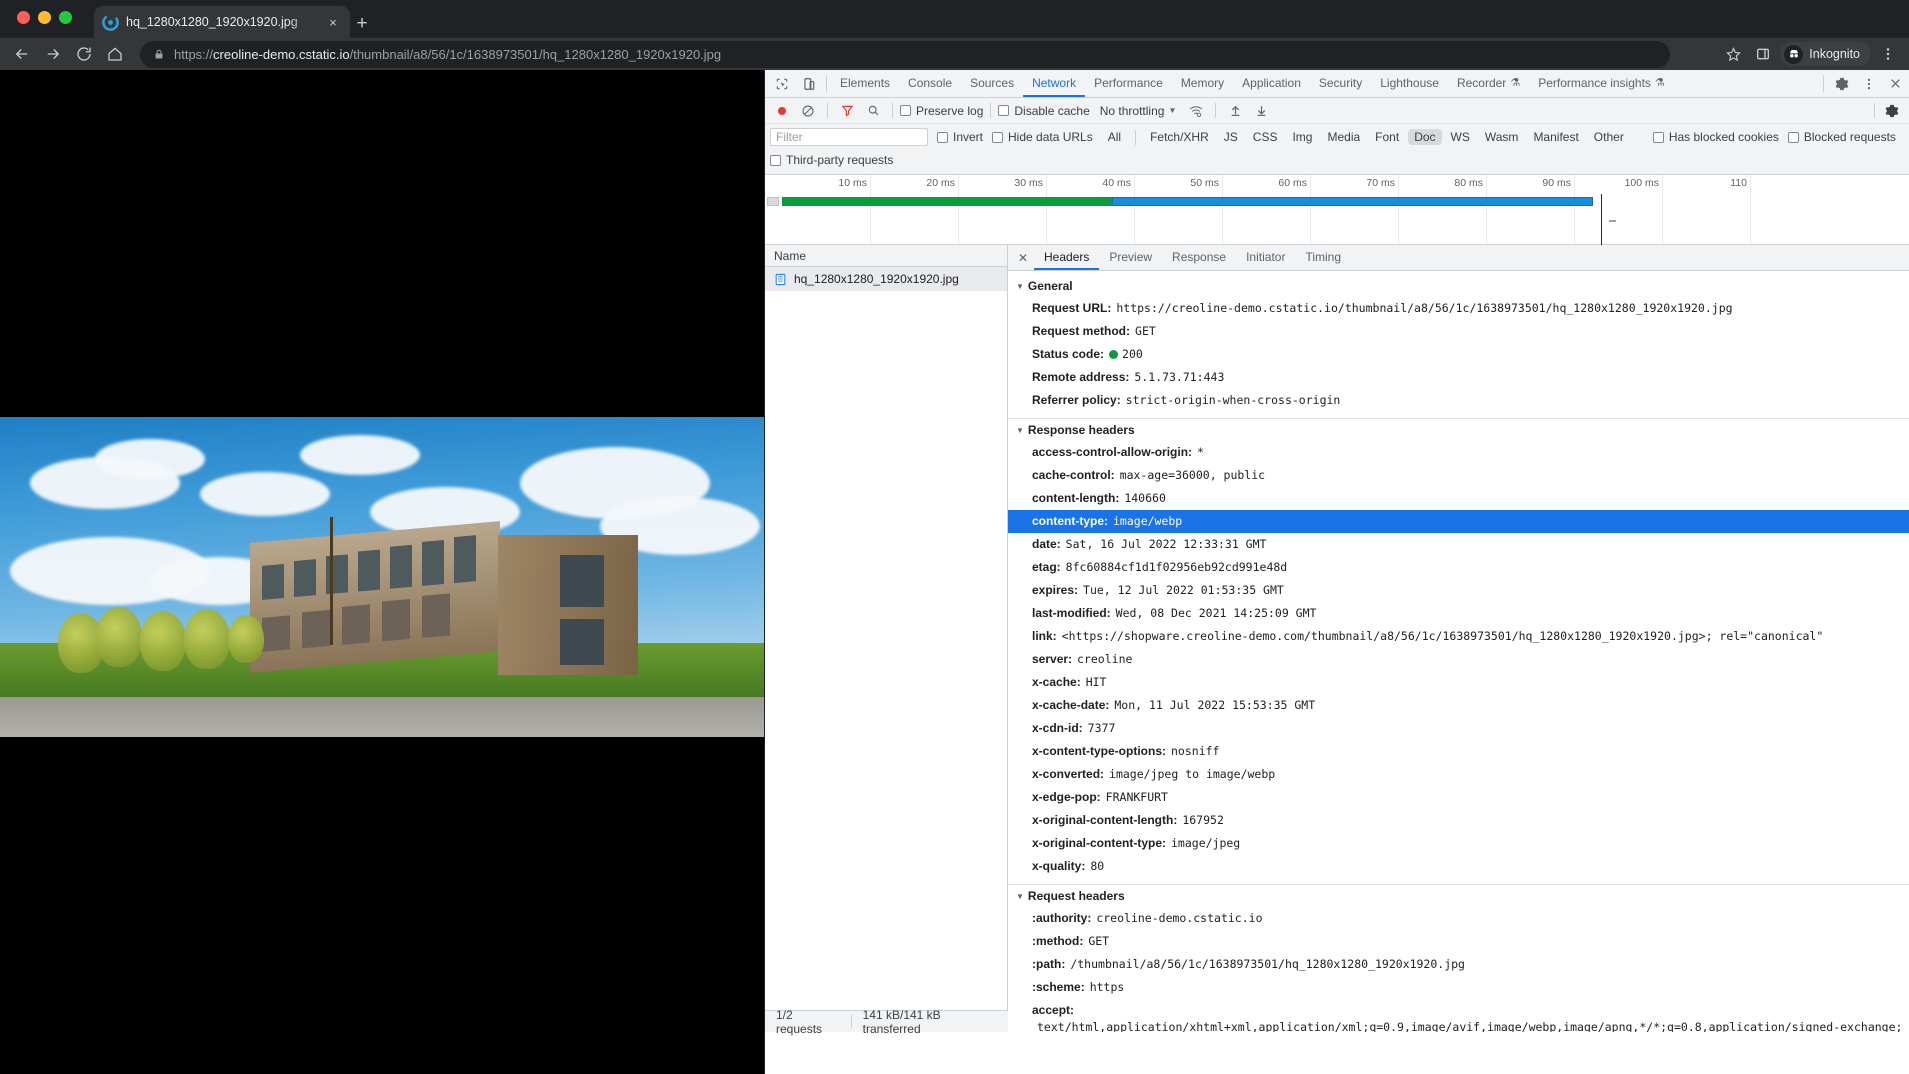 The height and width of the screenshot is (1074, 1909). I want to click on bookmark-button, so click(1733, 54).